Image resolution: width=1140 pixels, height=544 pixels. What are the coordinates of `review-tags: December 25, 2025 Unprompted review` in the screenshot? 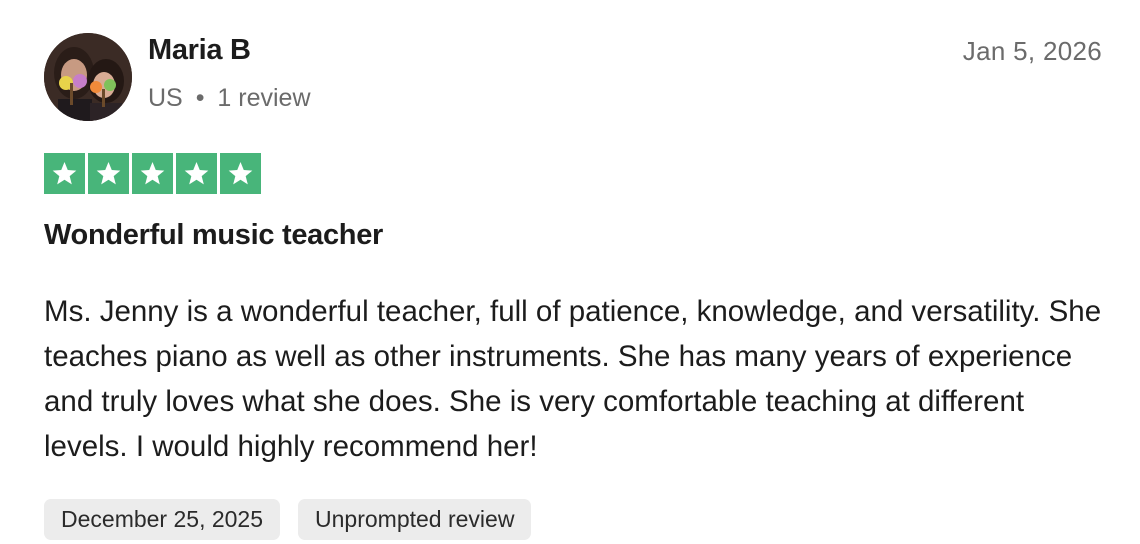 It's located at (288, 519).